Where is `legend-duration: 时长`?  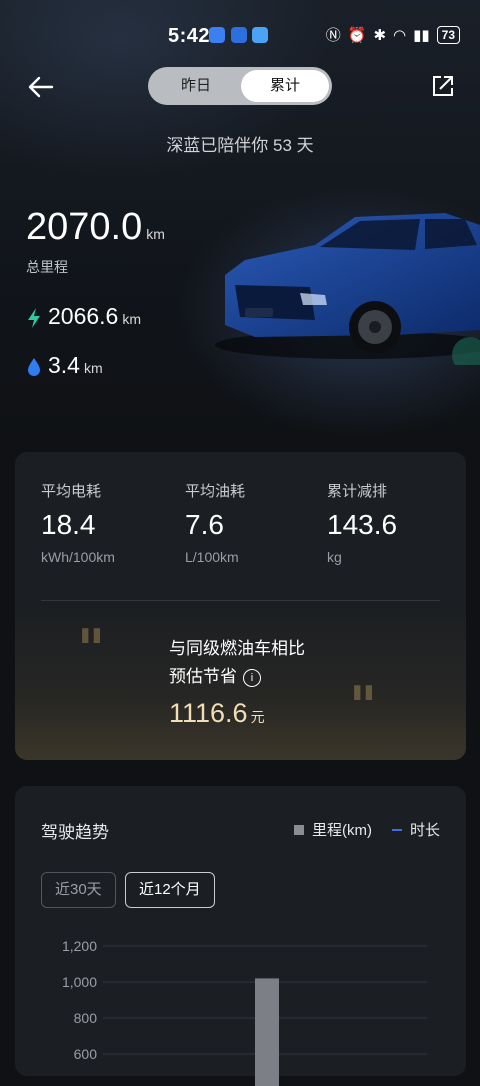
legend-duration: 时长 is located at coordinates (415, 829).